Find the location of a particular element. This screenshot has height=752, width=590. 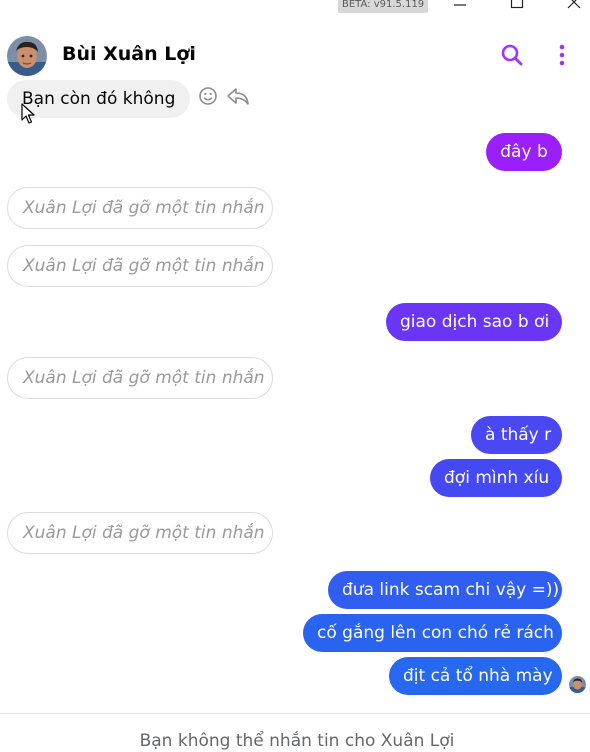

message-outgoing: địt cả tổ nhà mày is located at coordinates (475, 676).